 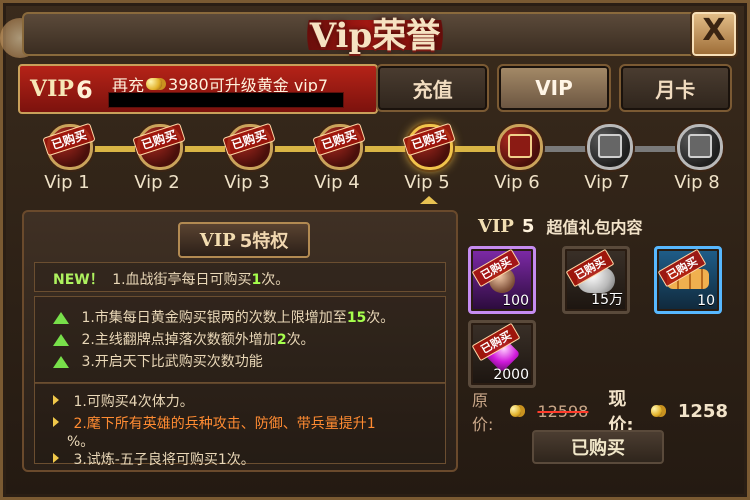 I want to click on item-quantity: 2000, so click(x=511, y=375).